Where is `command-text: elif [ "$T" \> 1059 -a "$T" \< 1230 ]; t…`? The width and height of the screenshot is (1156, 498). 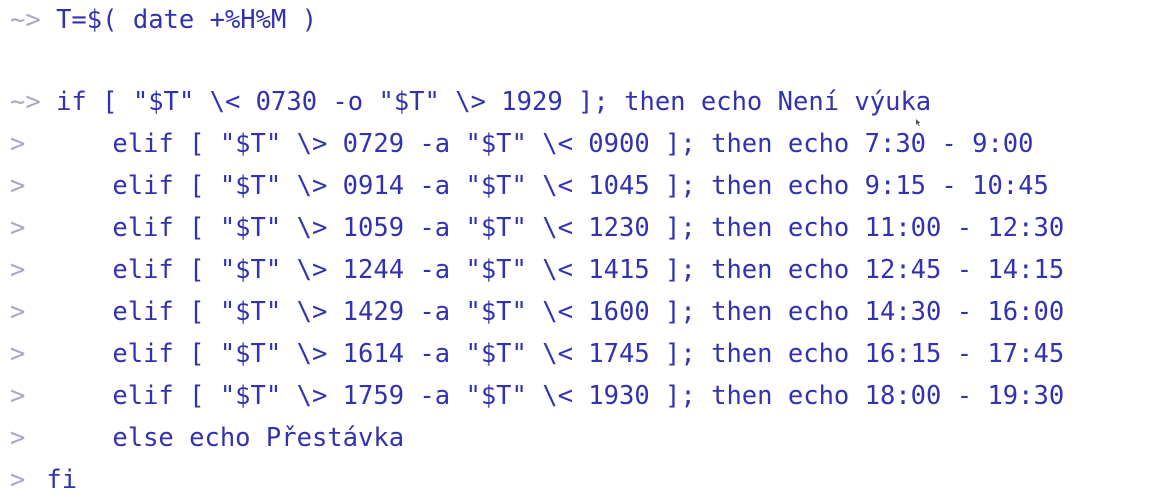 command-text: elif [ "$T" \> 1059 -a "$T" \< 1230 ]; t… is located at coordinates (588, 228).